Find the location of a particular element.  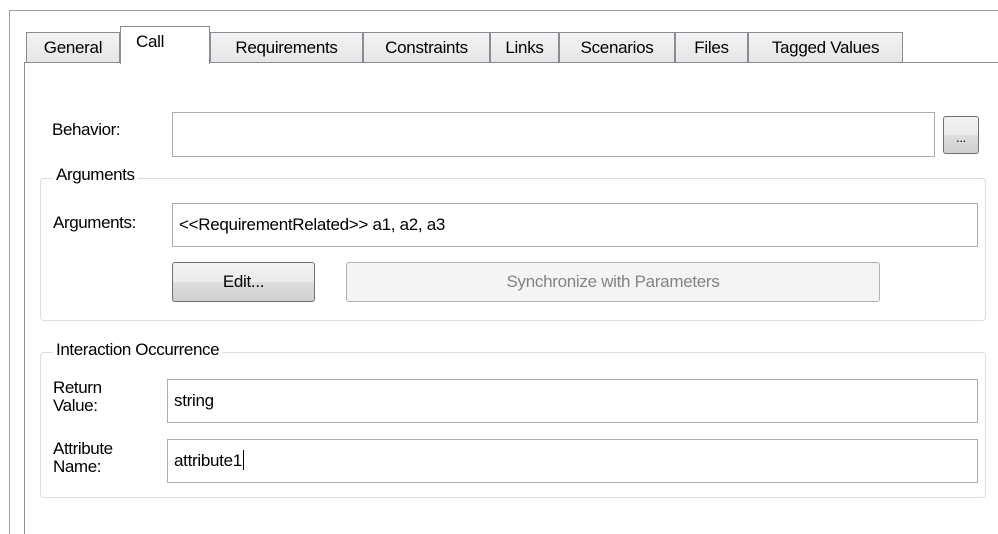

behavior-field is located at coordinates (553, 134).